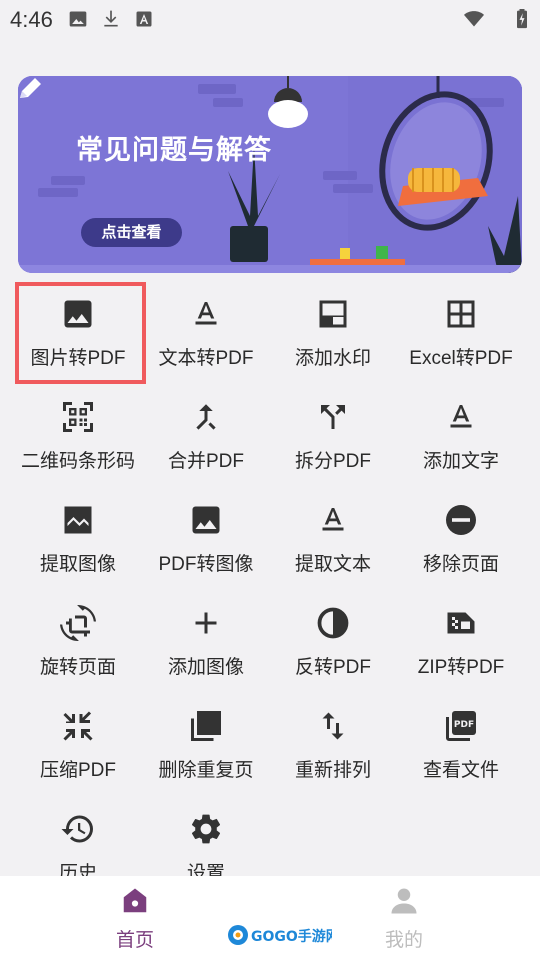  What do you see at coordinates (461, 336) in the screenshot?
I see `tool-excel-to-pdf: Excel转PDF` at bounding box center [461, 336].